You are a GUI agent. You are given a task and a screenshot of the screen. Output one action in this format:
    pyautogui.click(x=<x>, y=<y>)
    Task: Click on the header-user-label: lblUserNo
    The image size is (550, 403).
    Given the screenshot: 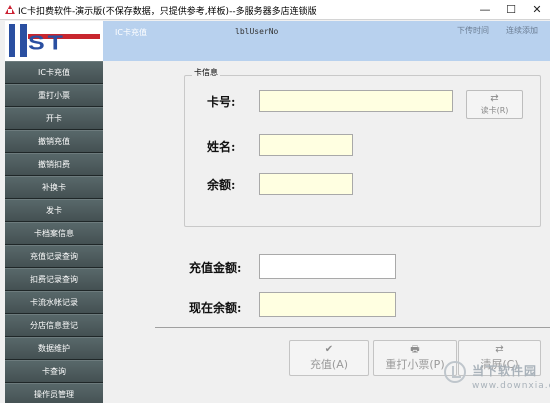 What is the action you would take?
    pyautogui.click(x=257, y=31)
    